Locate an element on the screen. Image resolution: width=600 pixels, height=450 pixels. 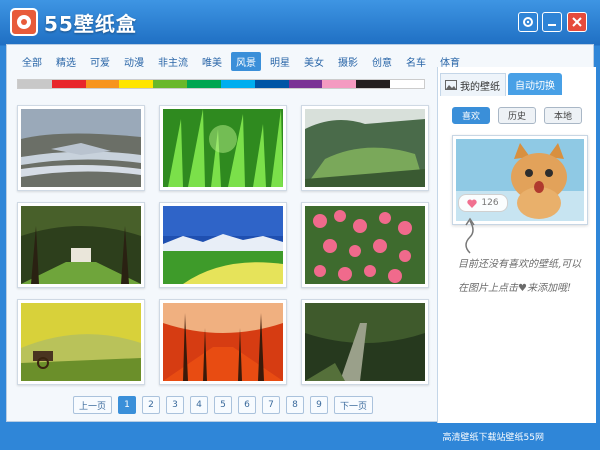
category-photography: 摄影 is located at coordinates (348, 61).